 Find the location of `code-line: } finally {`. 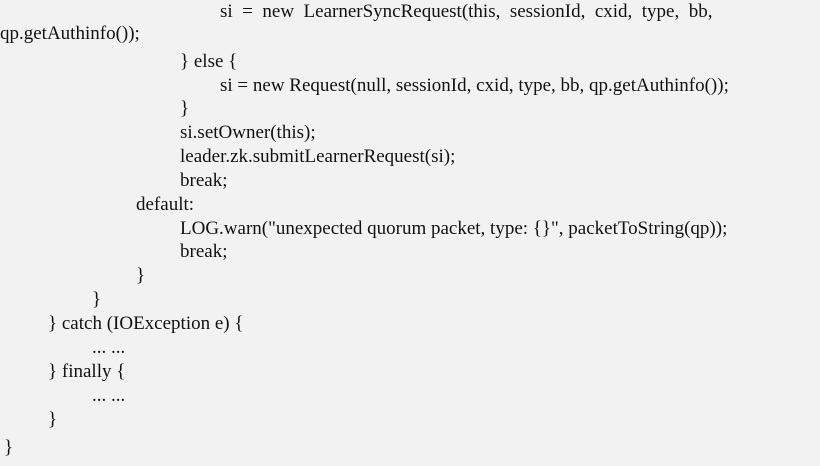

code-line: } finally { is located at coordinates (87, 371).